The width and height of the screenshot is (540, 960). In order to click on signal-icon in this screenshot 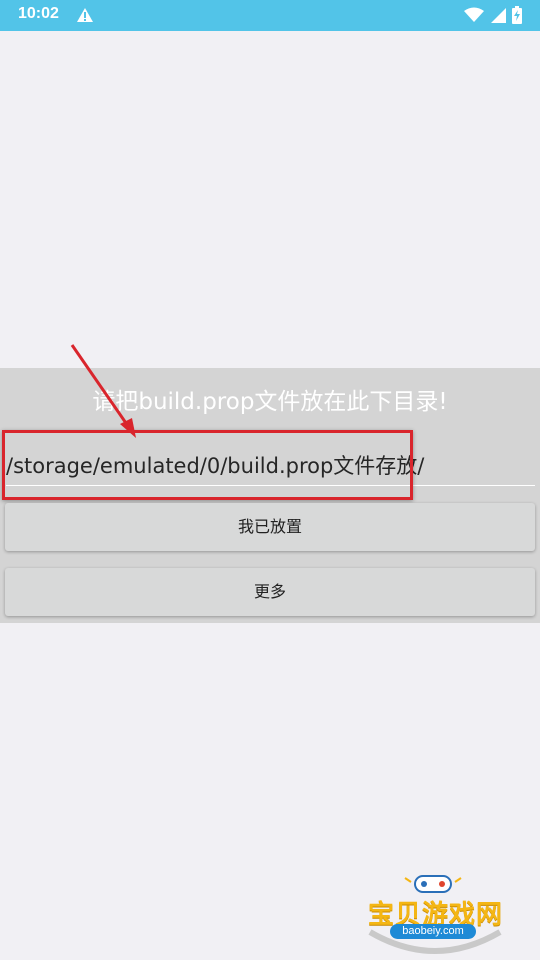, I will do `click(498, 17)`.